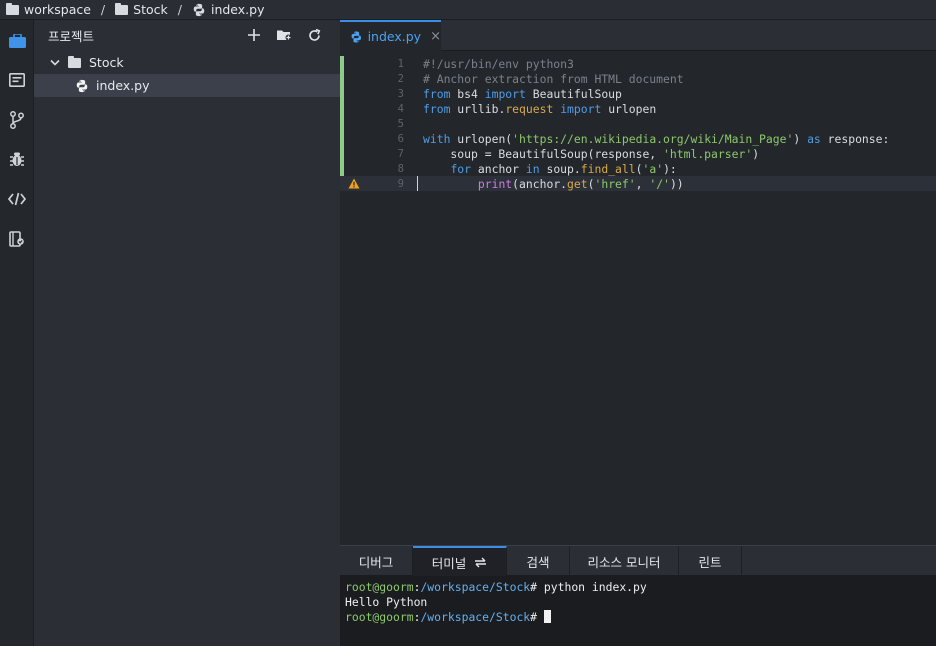 This screenshot has height=646, width=936. I want to click on tab-search: 검색, so click(538, 561).